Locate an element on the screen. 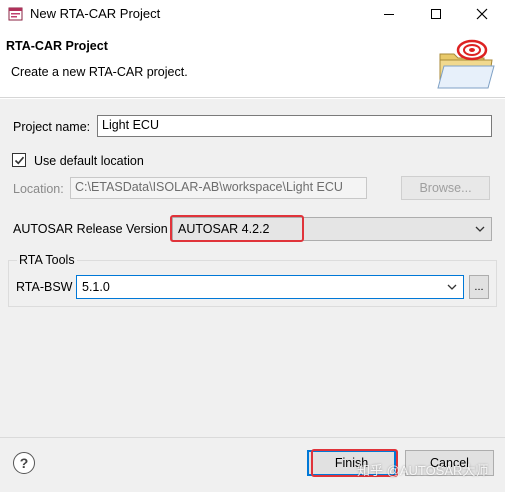 The height and width of the screenshot is (492, 505). minimize-button is located at coordinates (389, 14).